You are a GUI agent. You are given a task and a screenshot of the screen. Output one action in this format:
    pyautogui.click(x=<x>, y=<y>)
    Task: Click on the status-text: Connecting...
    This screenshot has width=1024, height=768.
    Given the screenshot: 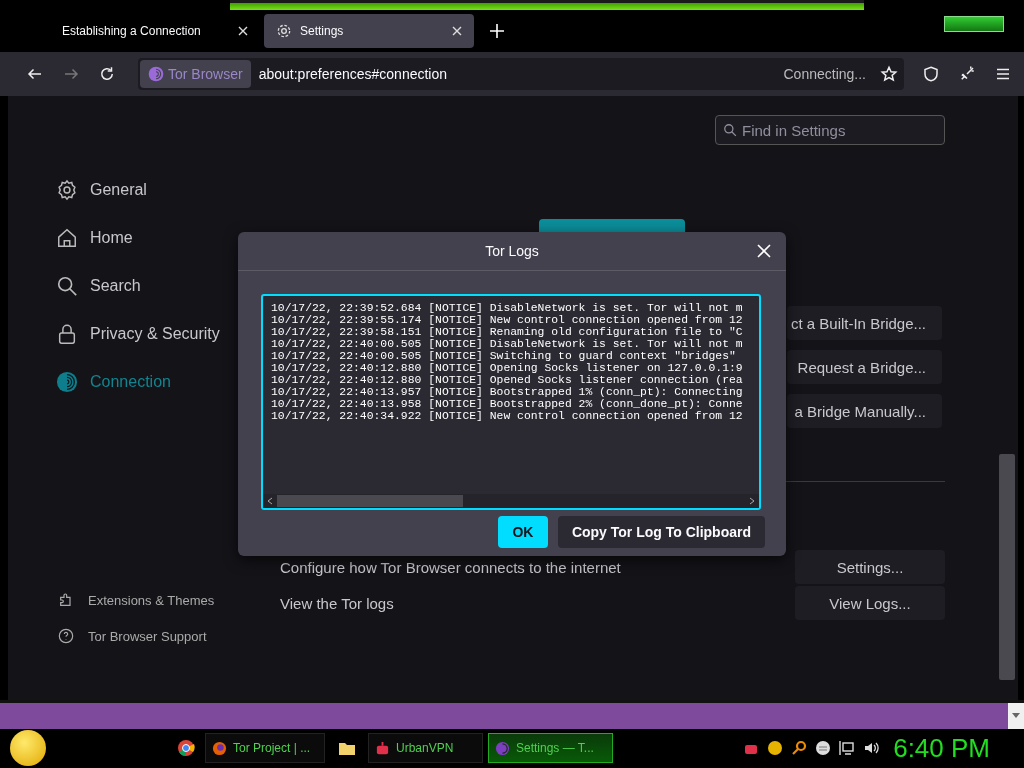 What is the action you would take?
    pyautogui.click(x=824, y=74)
    